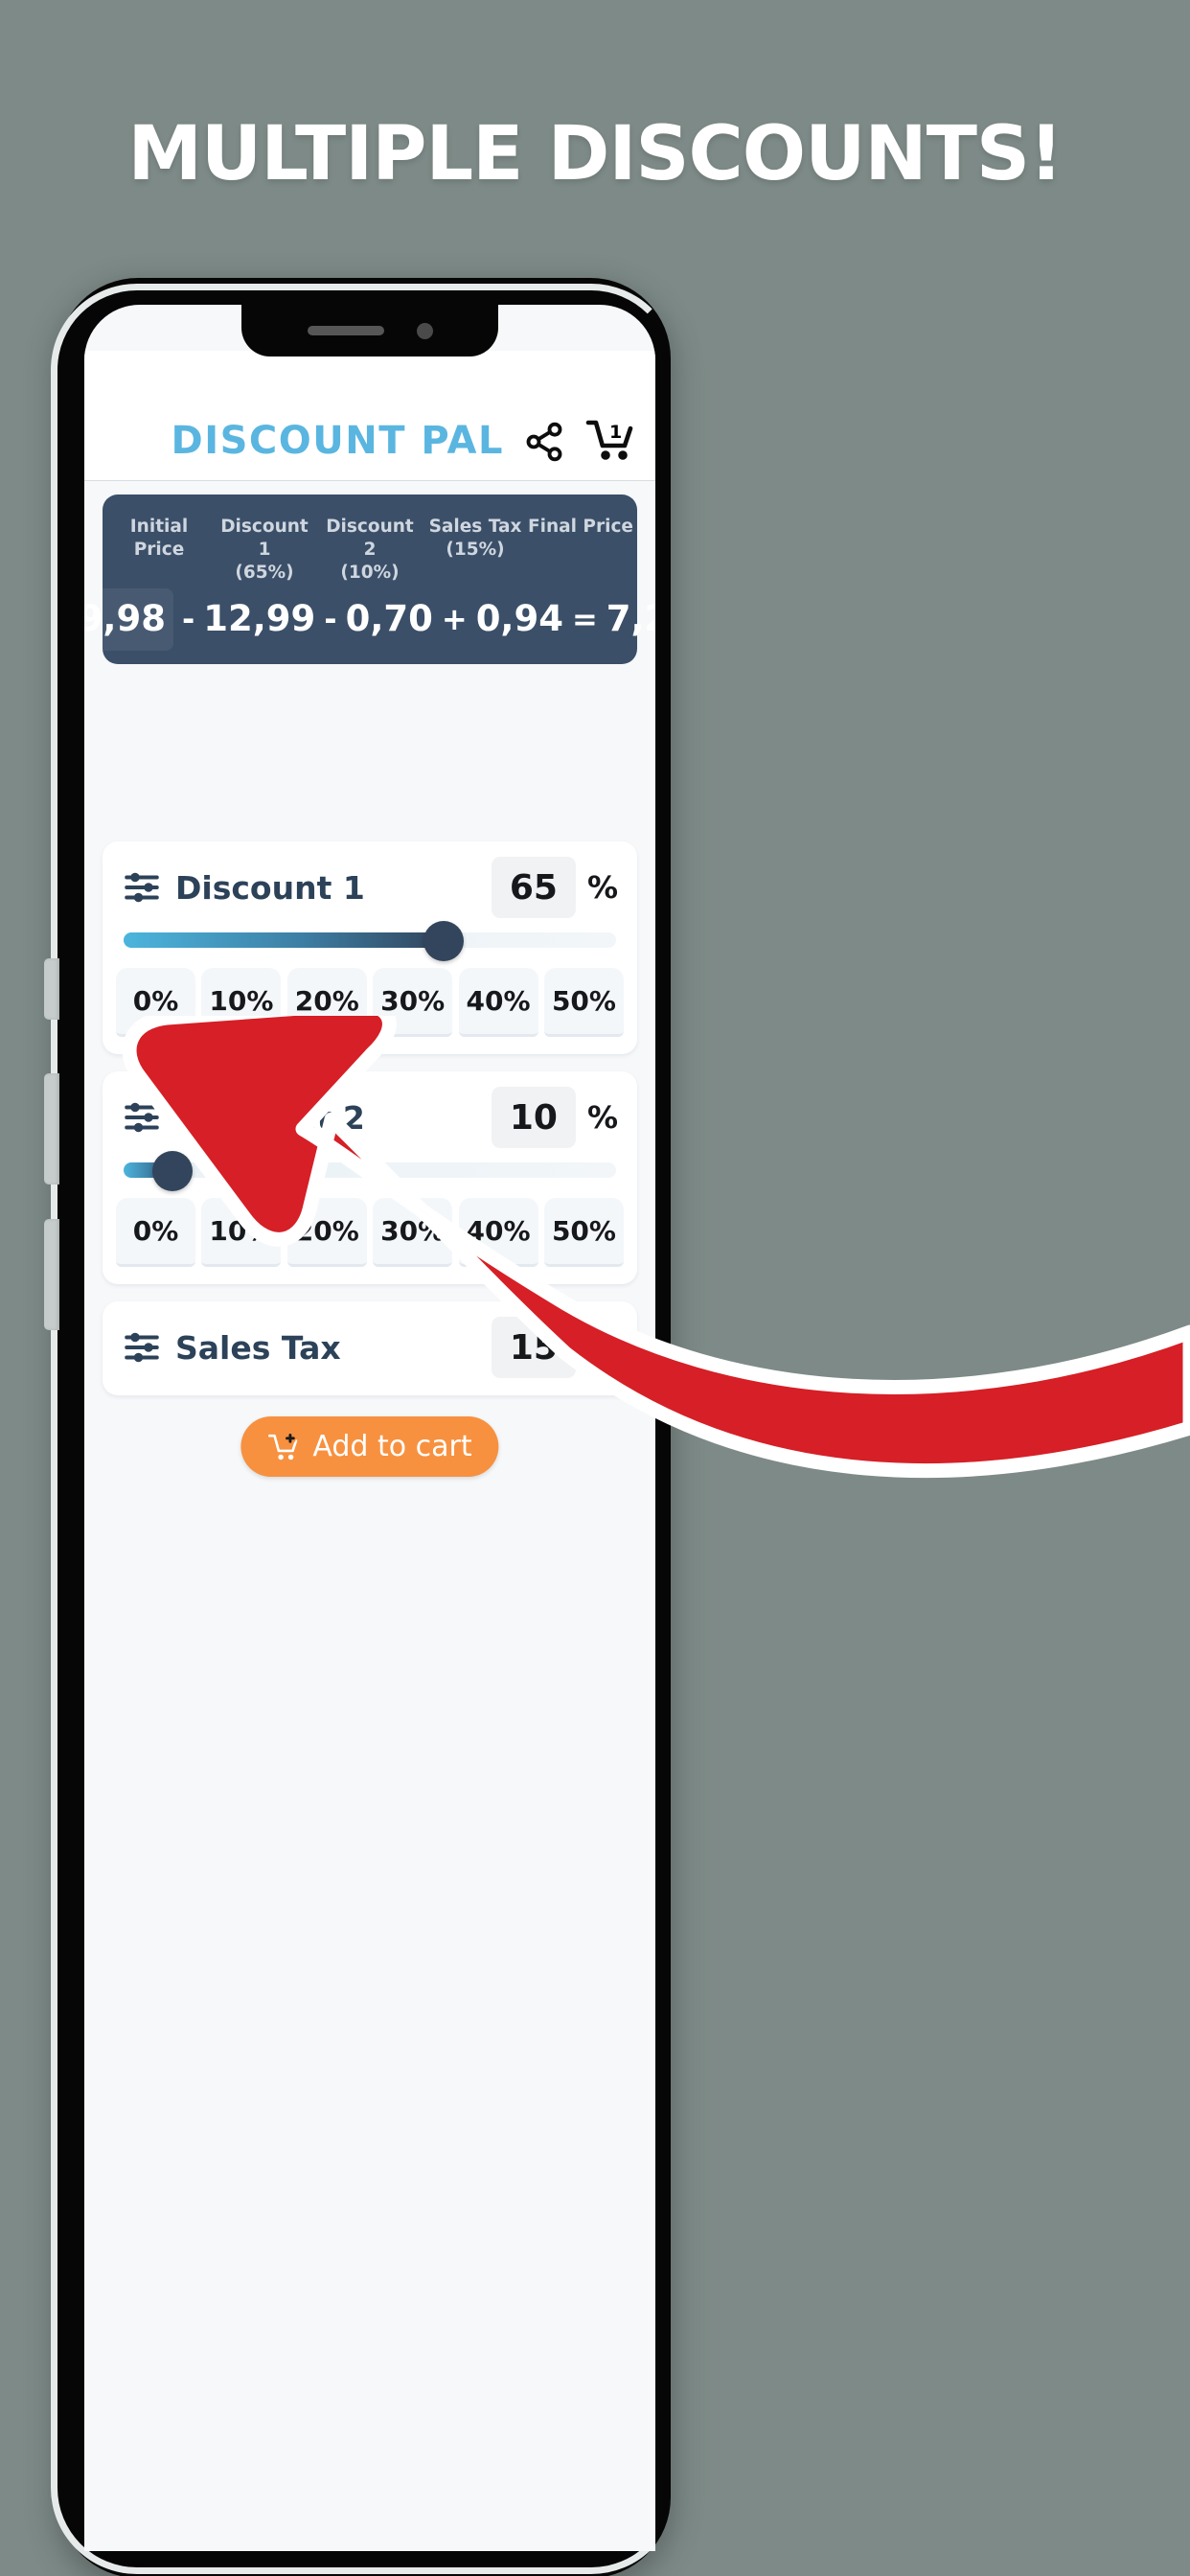 The image size is (1190, 2576). I want to click on slider-track, so click(370, 1170).